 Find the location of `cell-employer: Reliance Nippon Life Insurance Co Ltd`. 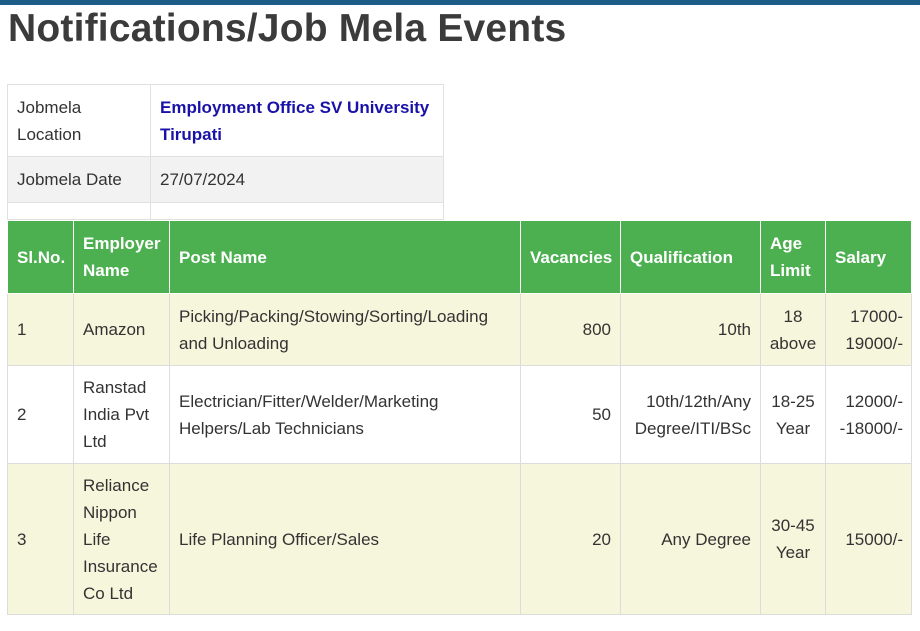

cell-employer: Reliance Nippon Life Insurance Co Ltd is located at coordinates (121, 539).